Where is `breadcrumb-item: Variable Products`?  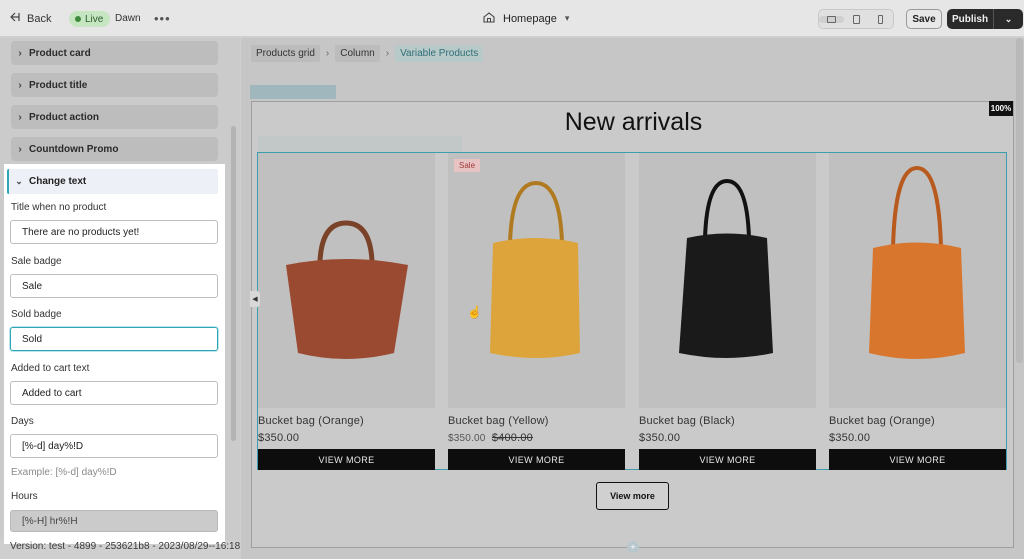 breadcrumb-item: Variable Products is located at coordinates (439, 53).